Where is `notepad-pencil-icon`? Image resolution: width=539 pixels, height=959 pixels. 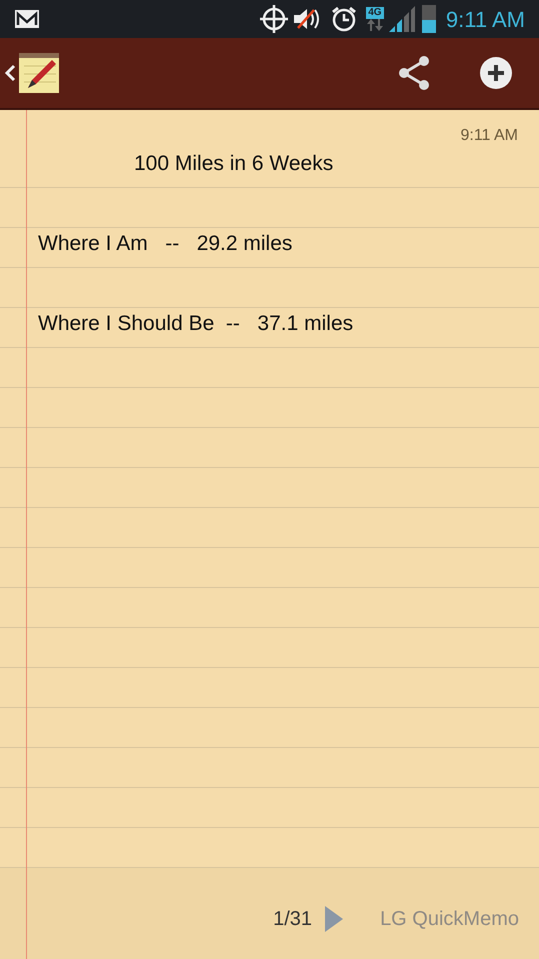
notepad-pencil-icon is located at coordinates (39, 73).